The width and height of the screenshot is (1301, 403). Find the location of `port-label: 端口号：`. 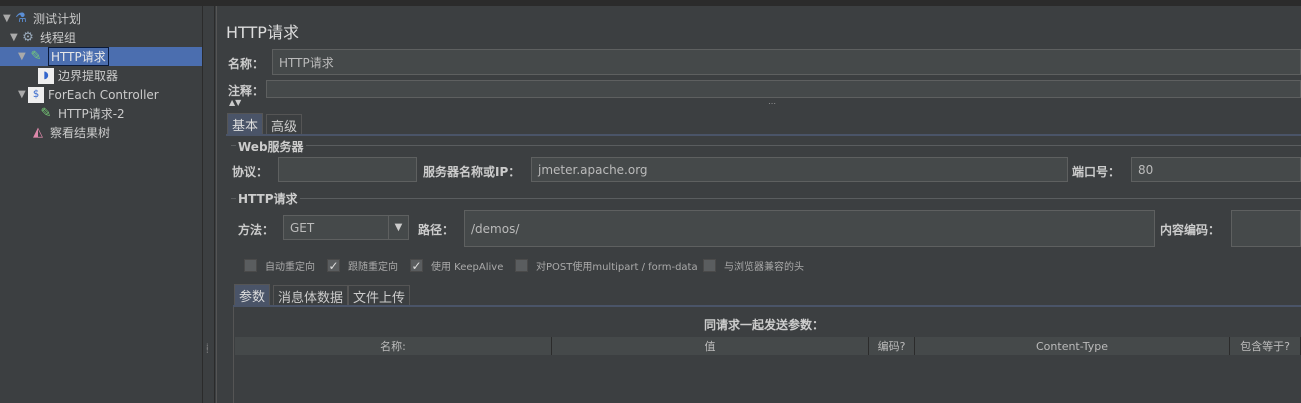

port-label: 端口号： is located at coordinates (1096, 172).